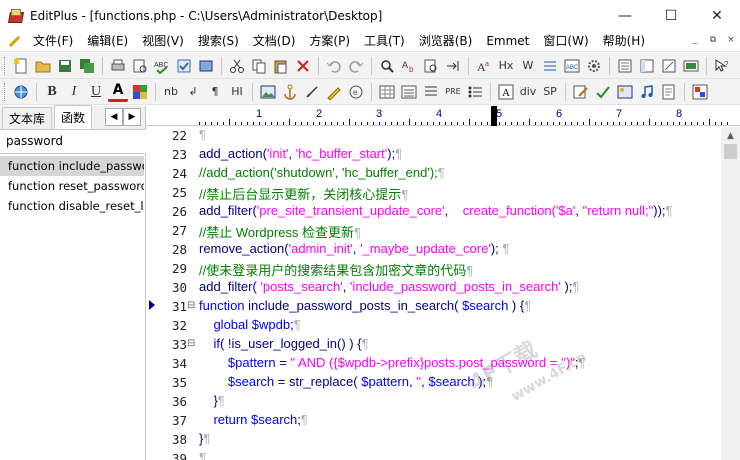 This screenshot has width=740, height=460. Describe the element at coordinates (625, 15) in the screenshot. I see `minimize-button: —` at that location.